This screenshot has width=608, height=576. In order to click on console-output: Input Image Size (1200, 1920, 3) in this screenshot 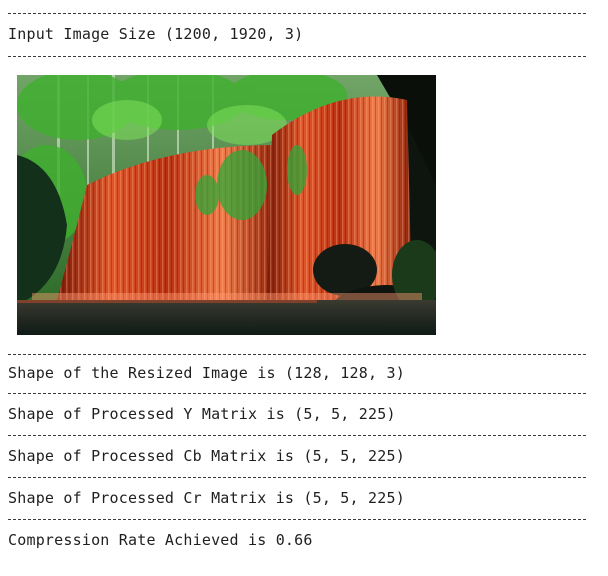, I will do `click(298, 28)`.